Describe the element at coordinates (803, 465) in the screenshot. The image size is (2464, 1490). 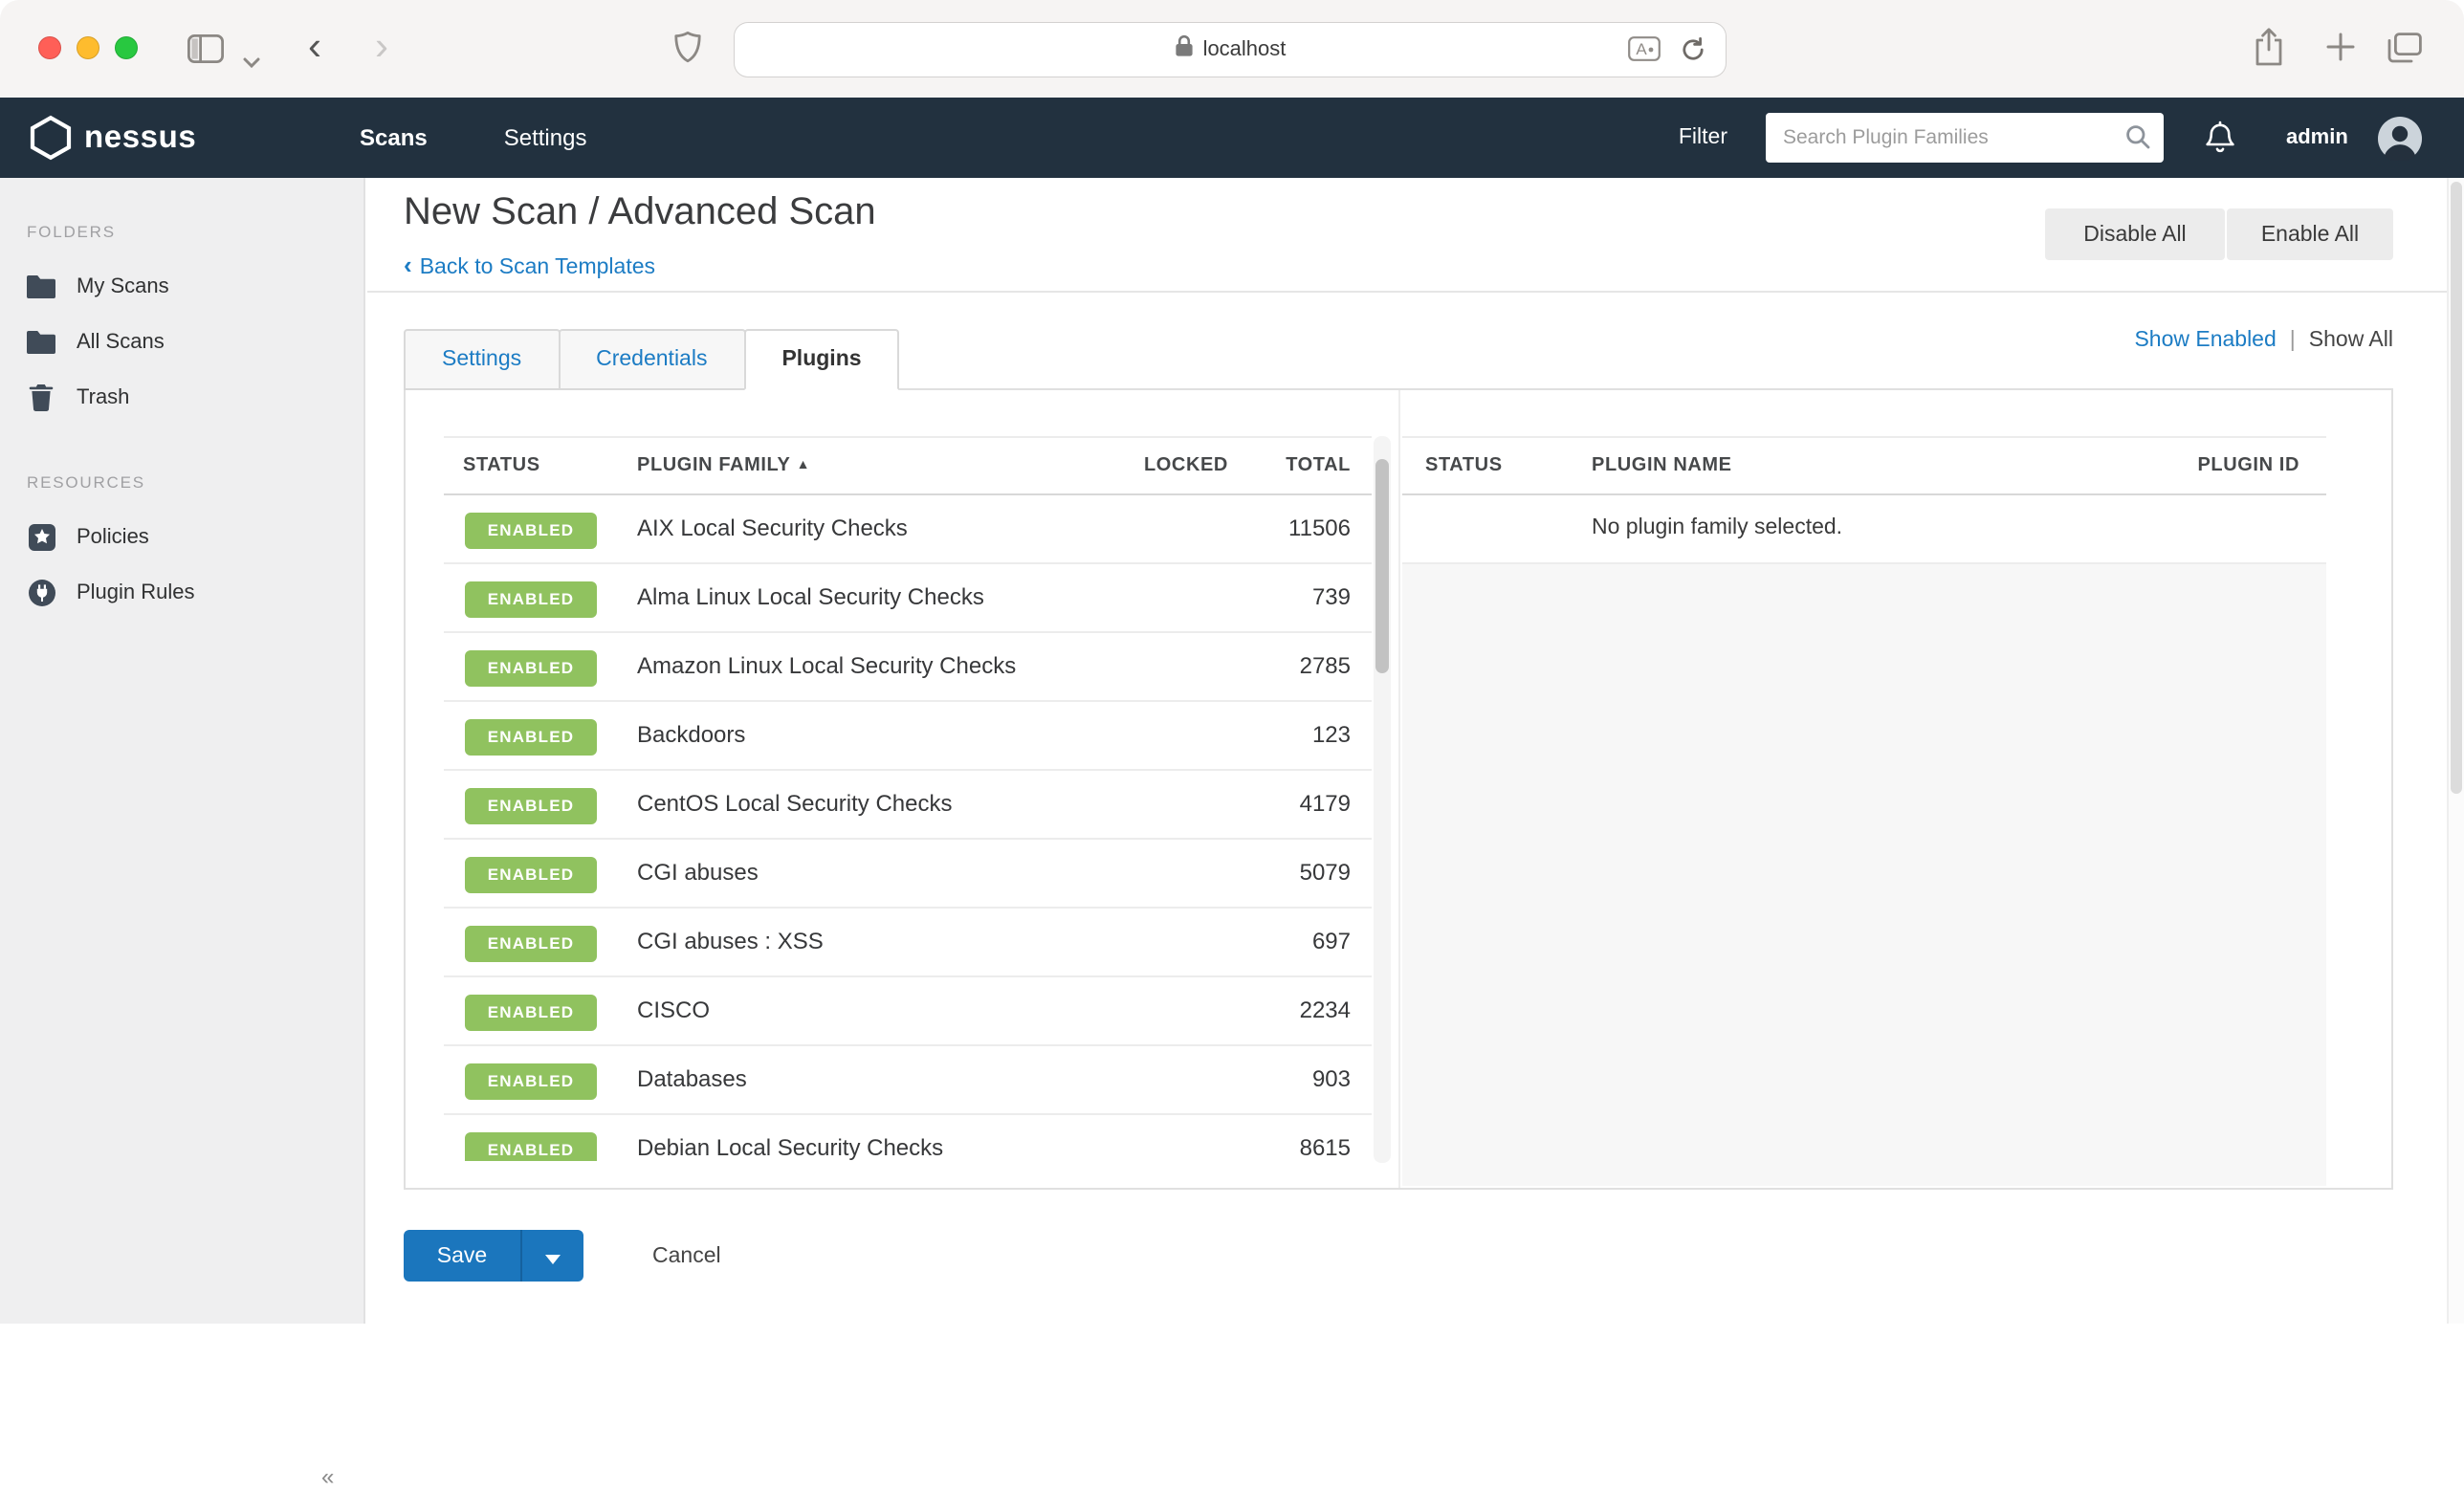
I see `sort-asc-icon: ▲` at that location.